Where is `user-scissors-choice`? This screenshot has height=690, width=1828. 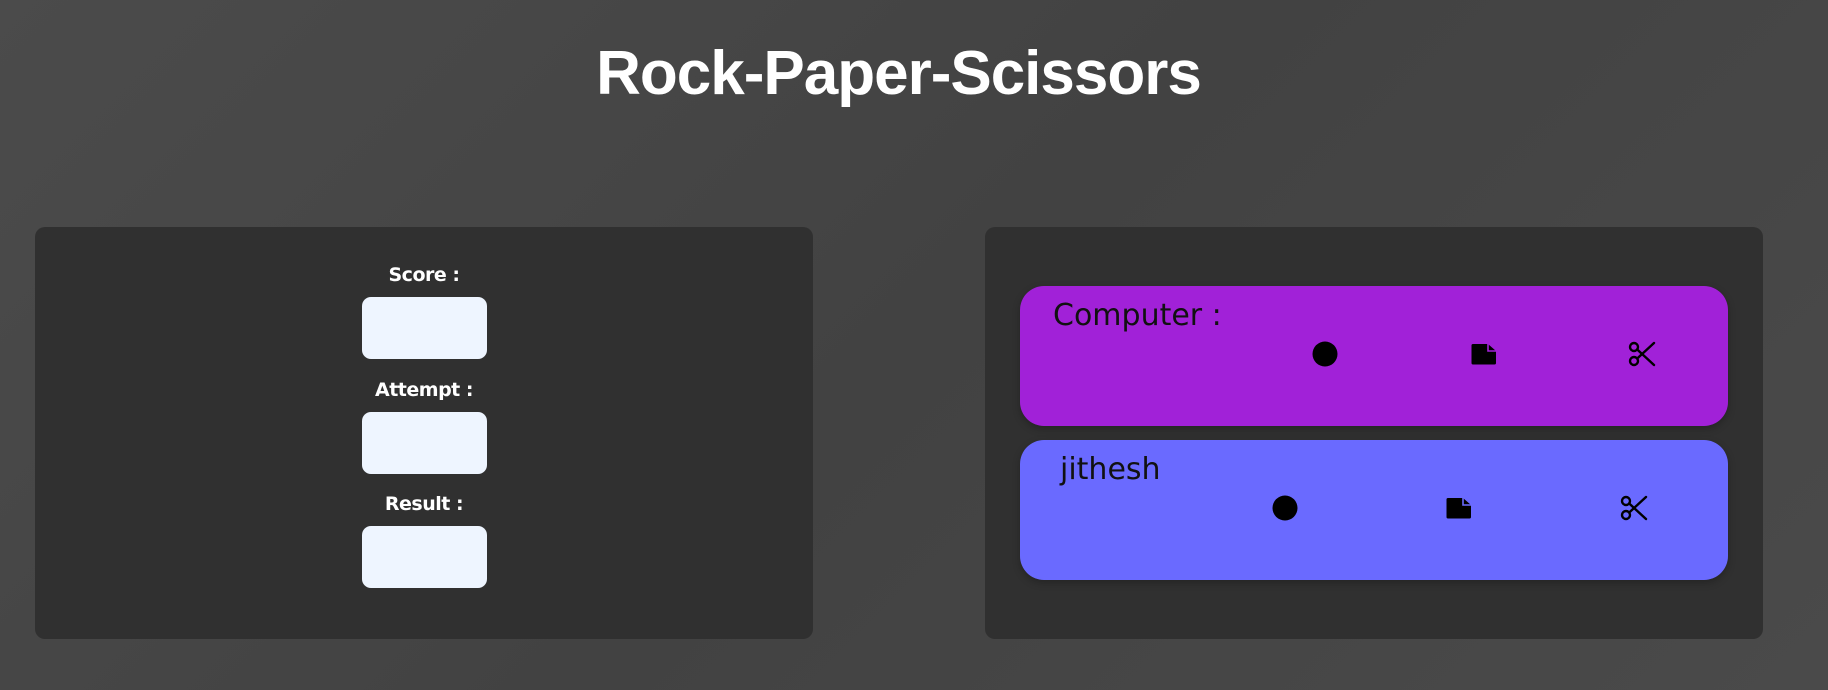 user-scissors-choice is located at coordinates (1634, 508).